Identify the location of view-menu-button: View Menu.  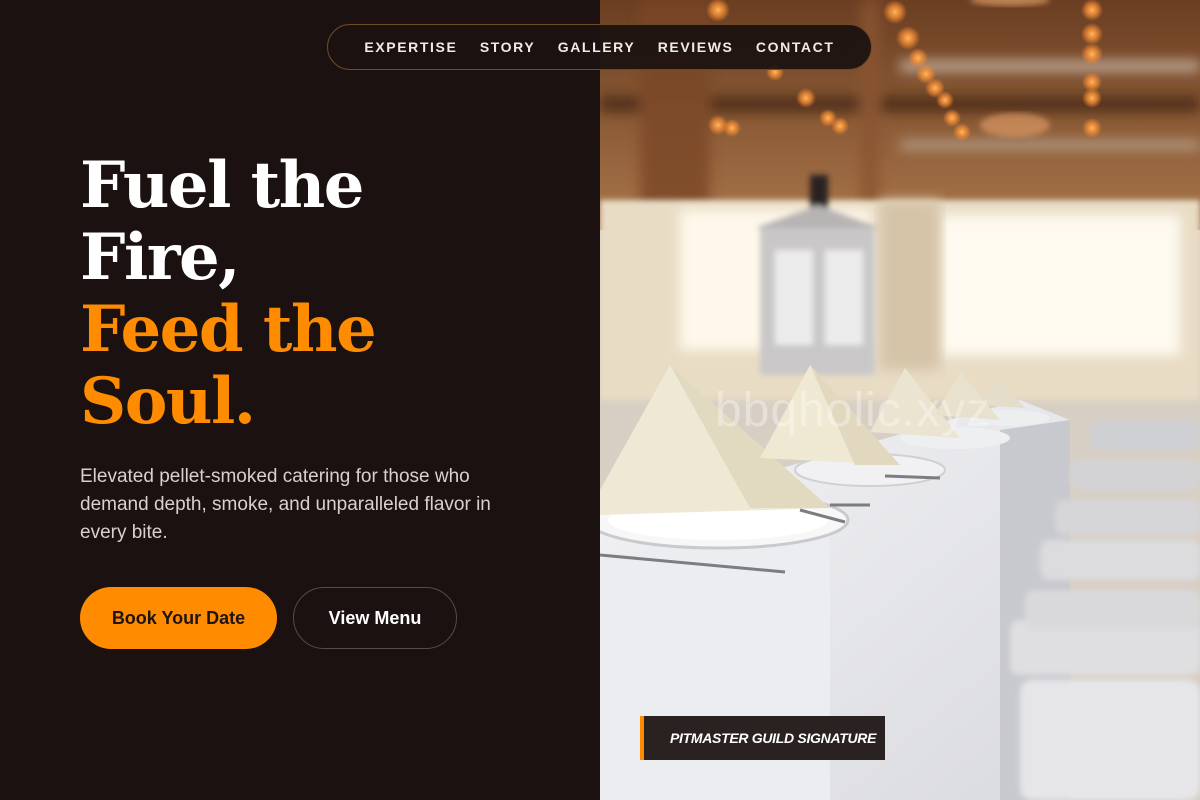
(375, 618).